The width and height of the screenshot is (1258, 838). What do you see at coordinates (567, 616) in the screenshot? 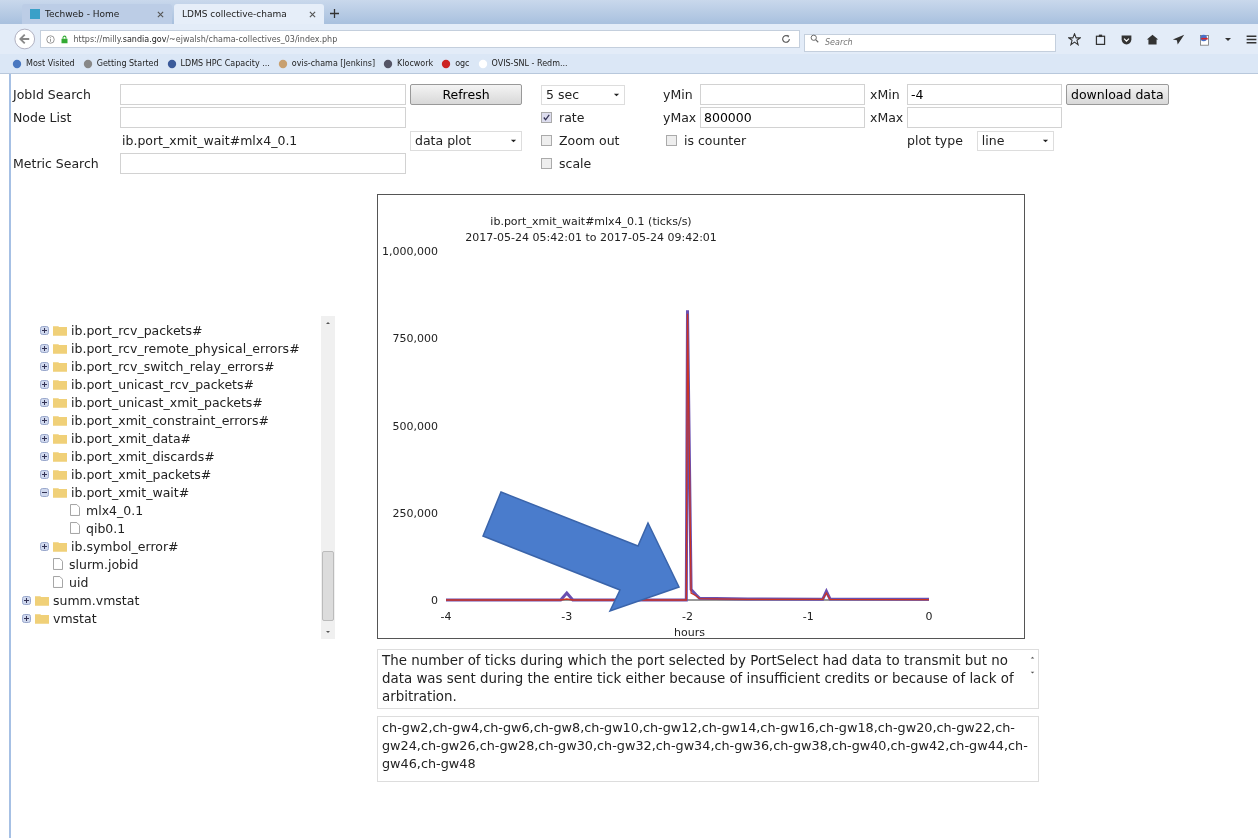
I see `x-tick-label: -3` at bounding box center [567, 616].